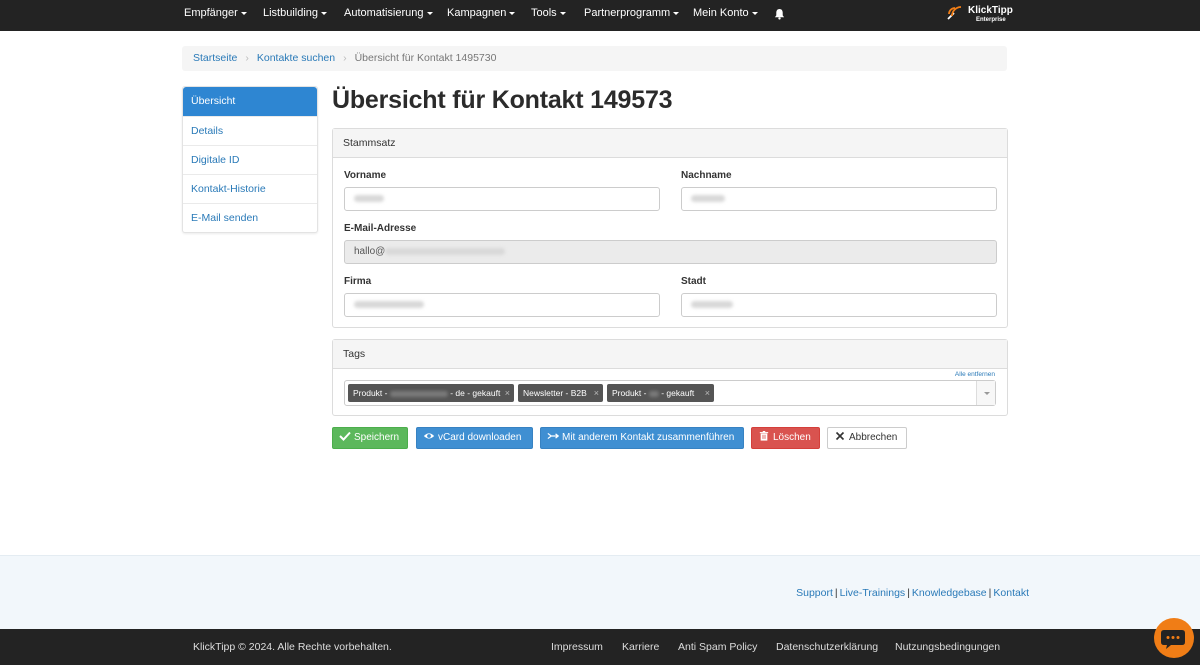 This screenshot has width=1200, height=665. What do you see at coordinates (975, 374) in the screenshot?
I see `remove-all-tags-link: Alle entfernen` at bounding box center [975, 374].